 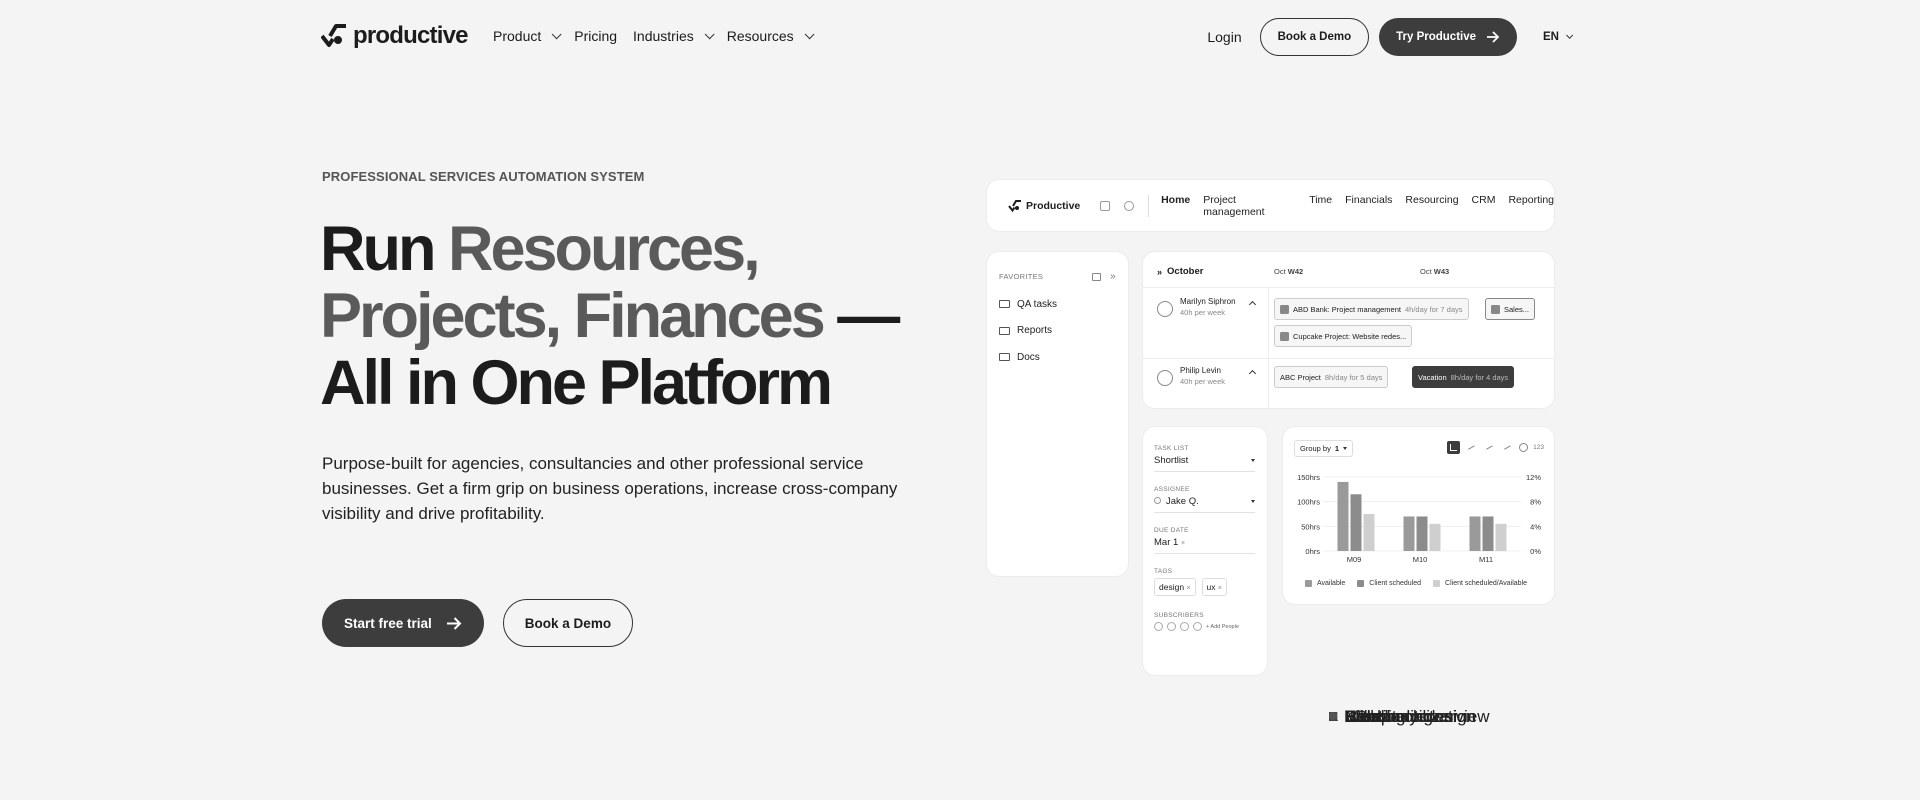 What do you see at coordinates (1431, 206) in the screenshot?
I see `menu-resourcing: Resourcing` at bounding box center [1431, 206].